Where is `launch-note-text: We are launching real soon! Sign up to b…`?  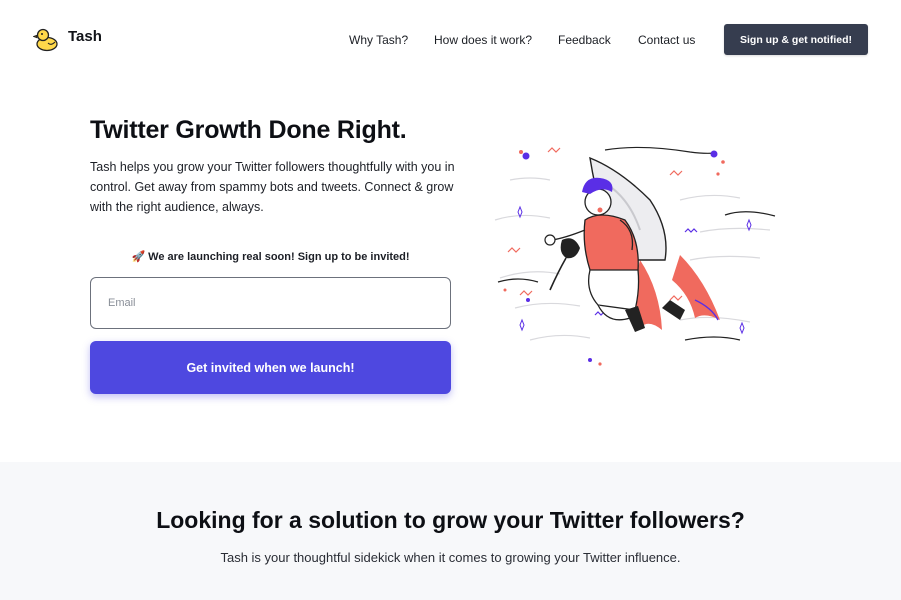
launch-note-text: We are launching real soon! Sign up to b… is located at coordinates (279, 257).